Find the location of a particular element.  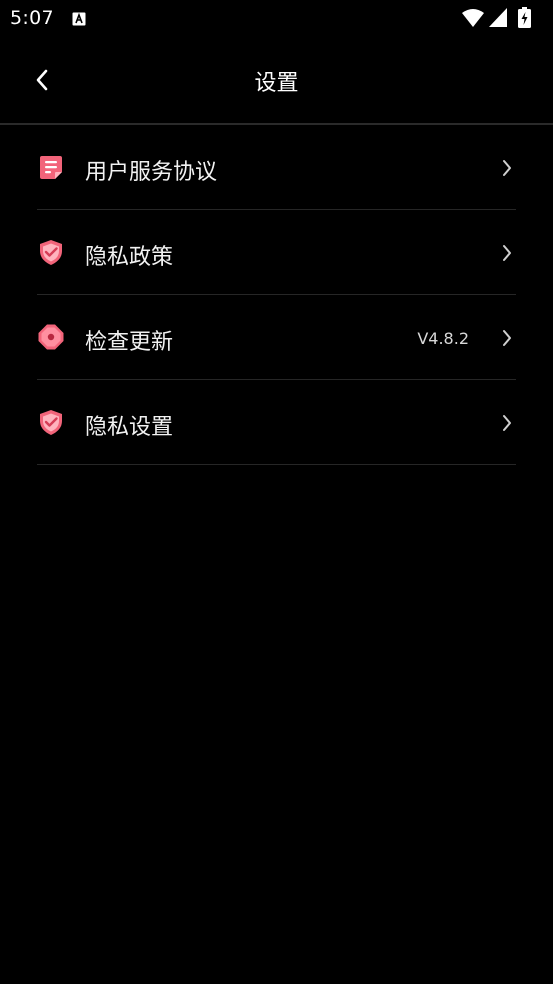

settings-item-label: 用户服务协议 is located at coordinates (151, 172).